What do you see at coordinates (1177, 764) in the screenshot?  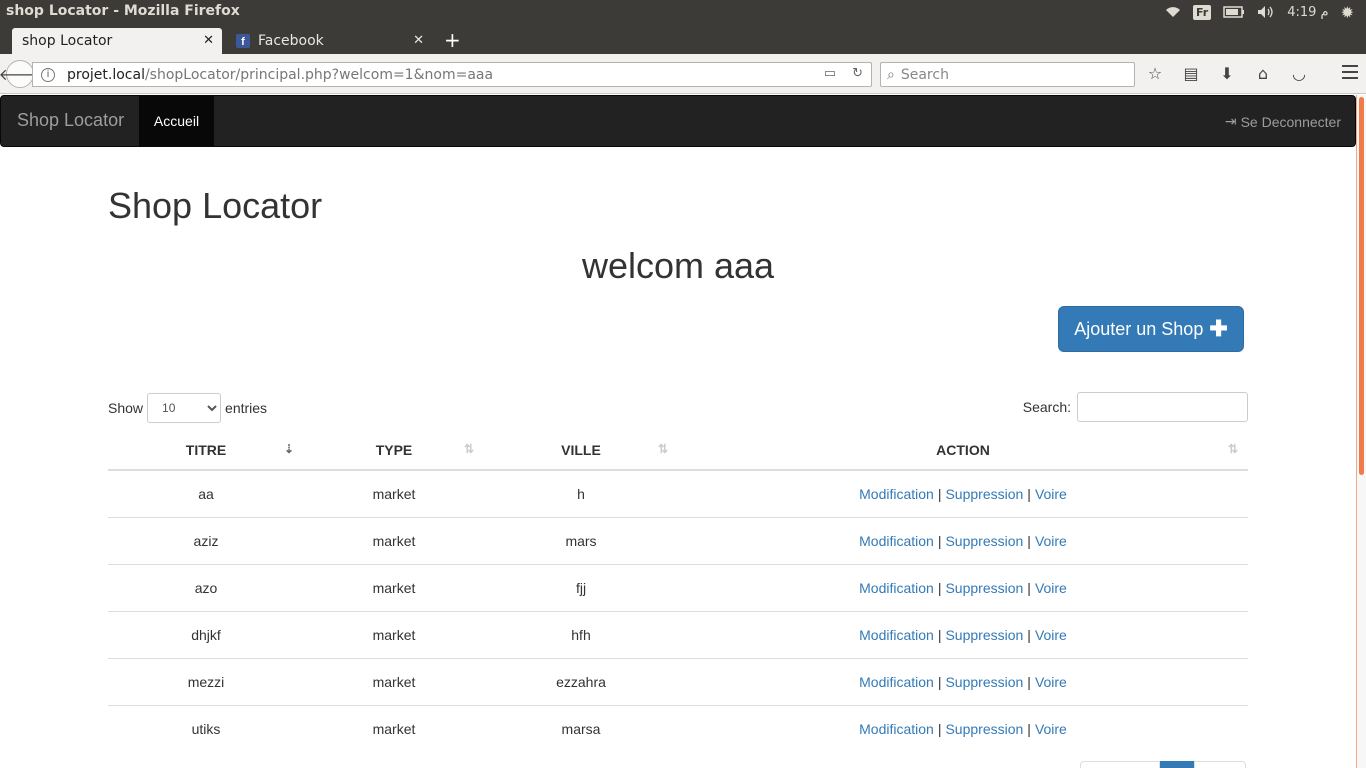 I see `pagination-page-current` at bounding box center [1177, 764].